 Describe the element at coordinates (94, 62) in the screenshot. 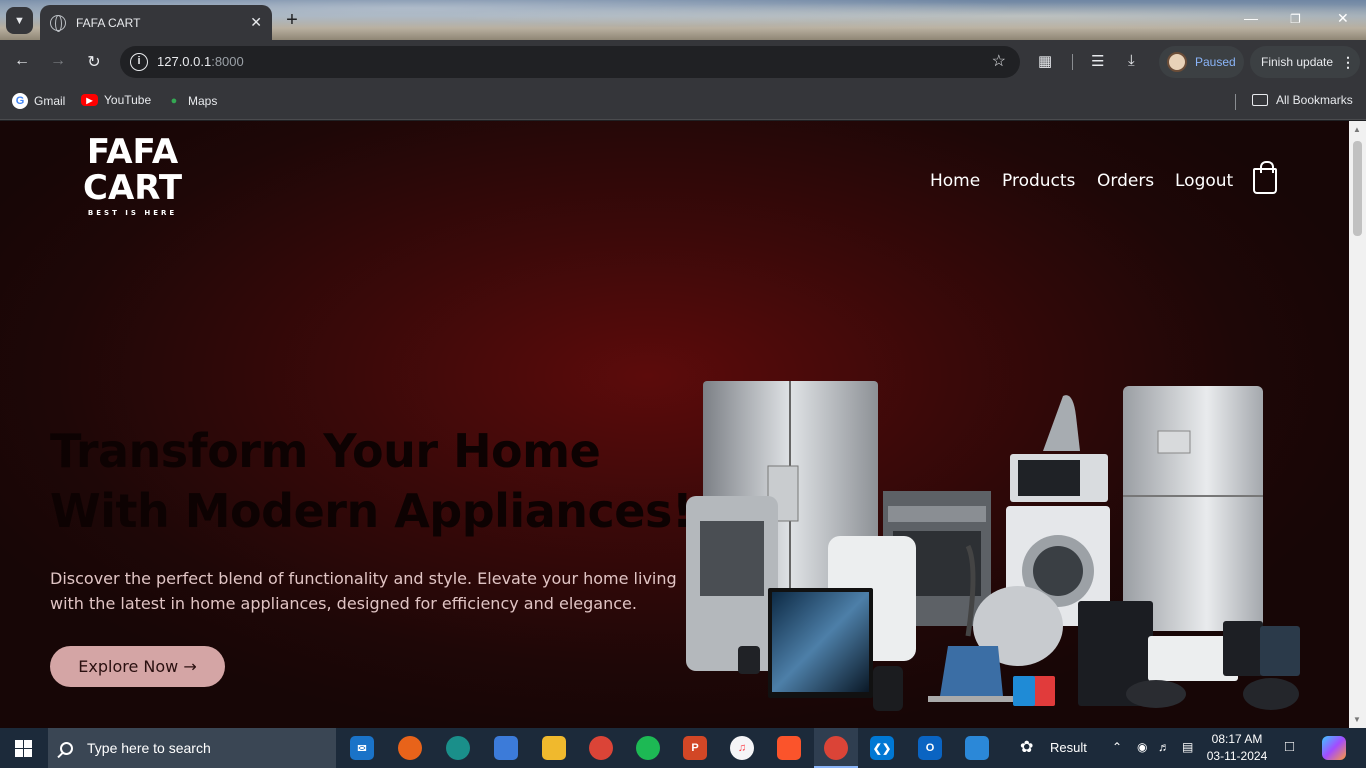

I see `reload-icon: ↻` at that location.